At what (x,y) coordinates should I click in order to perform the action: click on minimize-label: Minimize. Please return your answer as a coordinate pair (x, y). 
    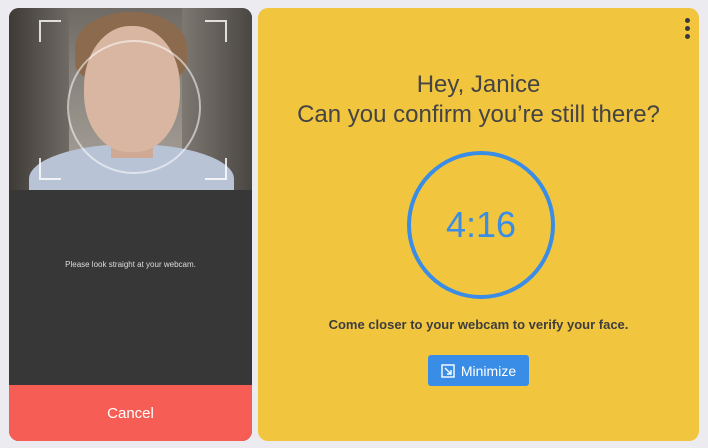
    Looking at the image, I should click on (488, 370).